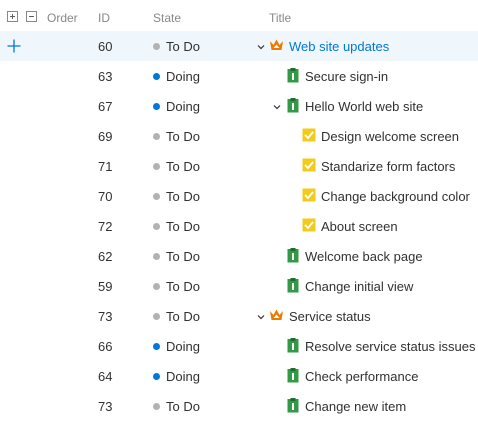  Describe the element at coordinates (104, 18) in the screenshot. I see `column-header-id: ID` at that location.